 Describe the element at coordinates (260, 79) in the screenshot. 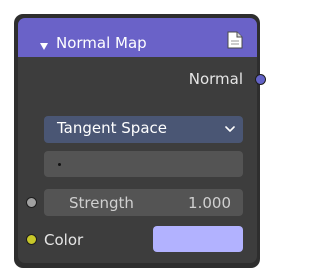

I see `output-normal-socket` at that location.